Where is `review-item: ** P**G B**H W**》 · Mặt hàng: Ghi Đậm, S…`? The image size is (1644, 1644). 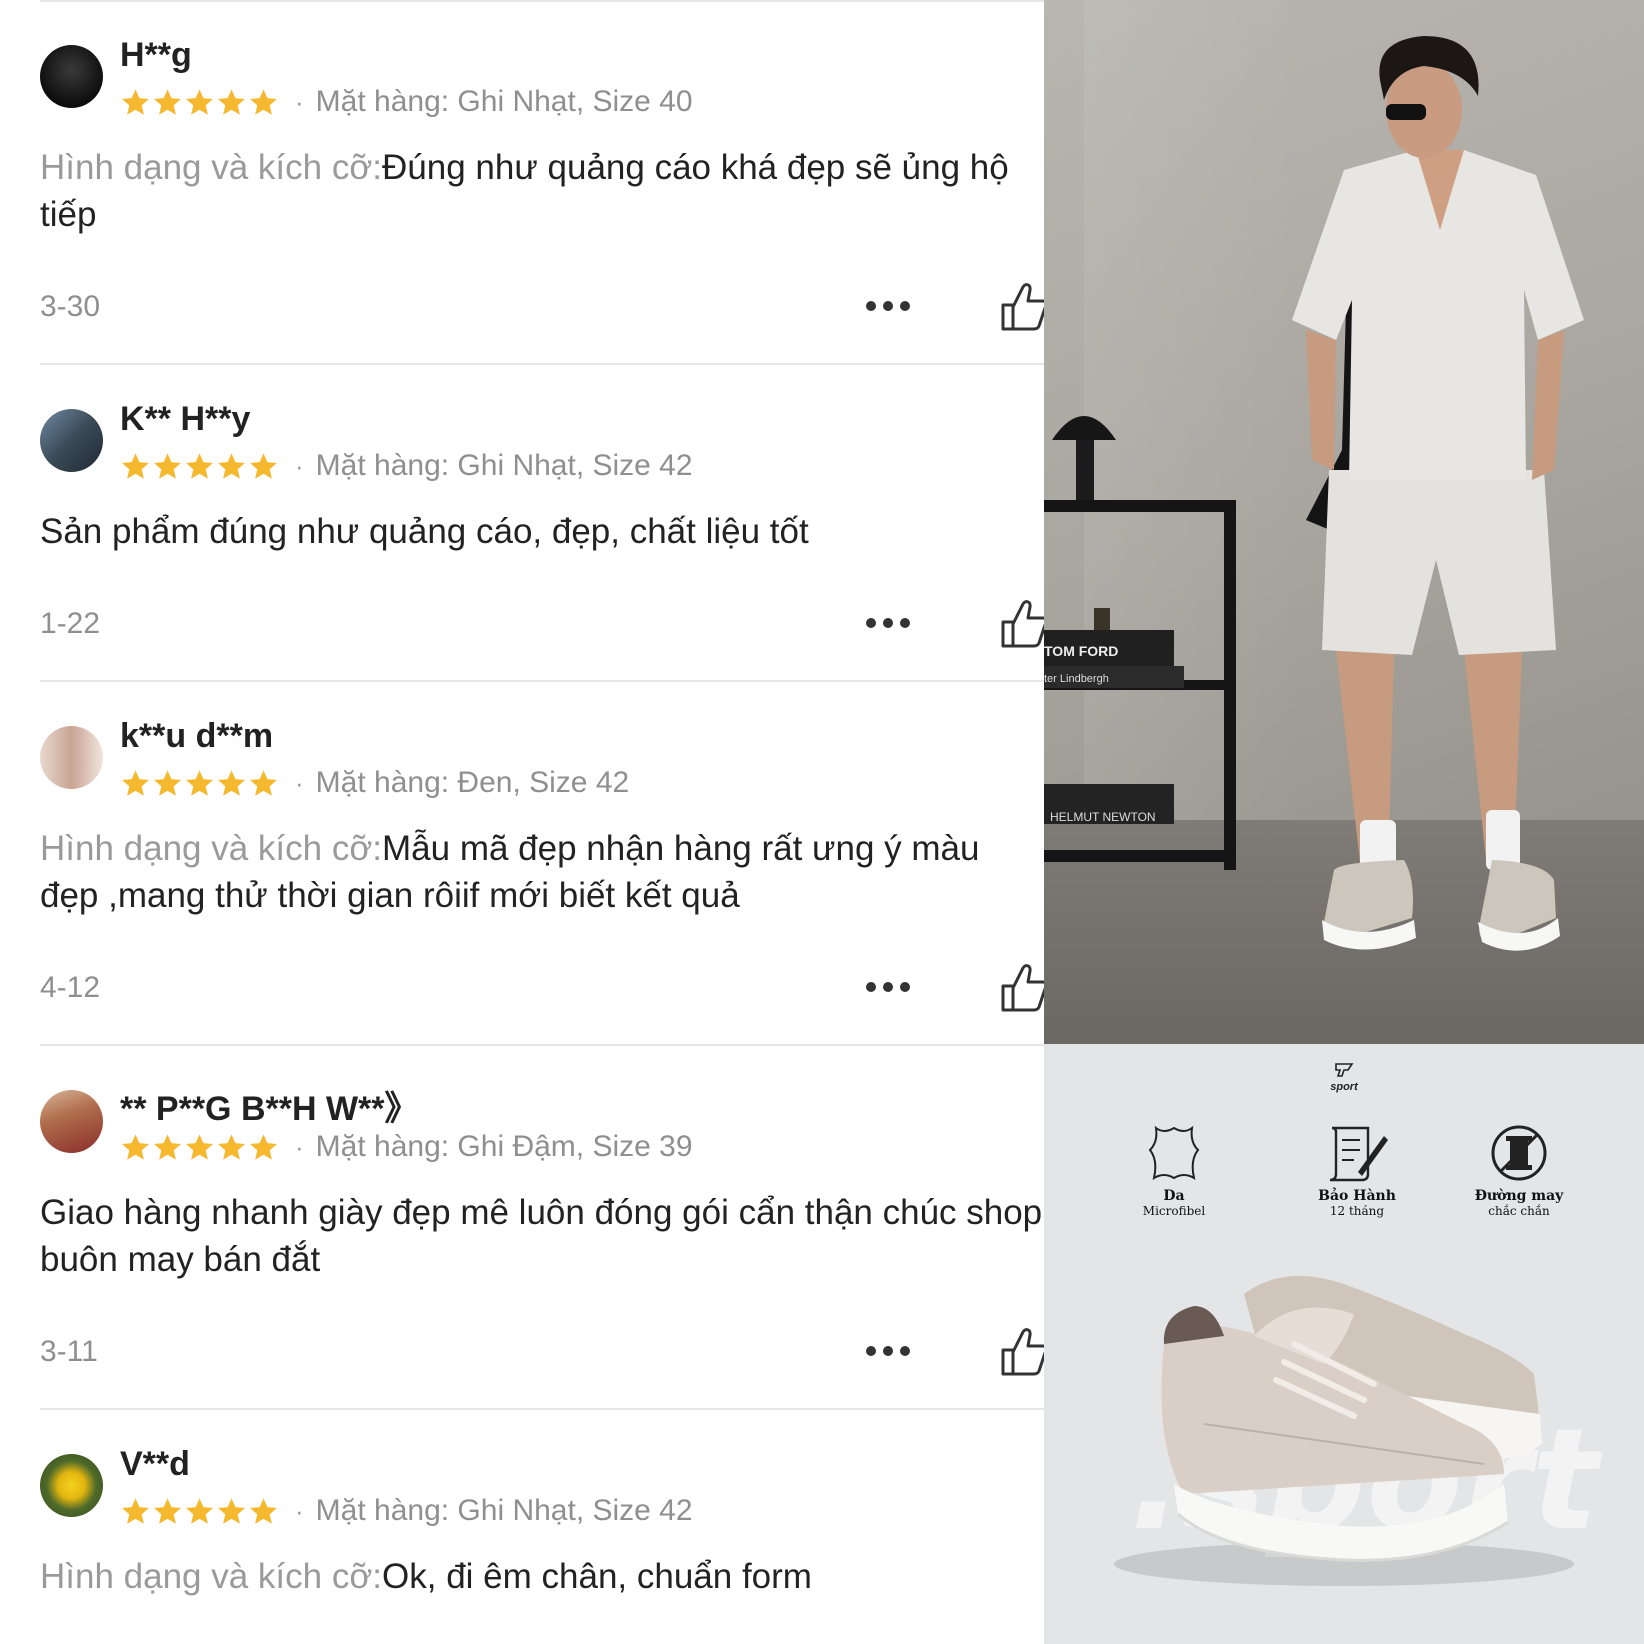
review-item: ** P**G B**H W**》 · Mặt hàng: Ghi Đậm, S… is located at coordinates (522, 1227).